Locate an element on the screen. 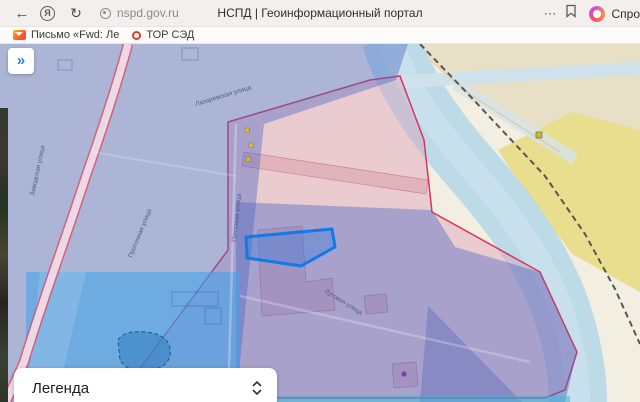 This screenshot has height=402, width=640. bookmarks-bar: Письмо «Fwd: Ле ТОР СЭД is located at coordinates (320, 35).